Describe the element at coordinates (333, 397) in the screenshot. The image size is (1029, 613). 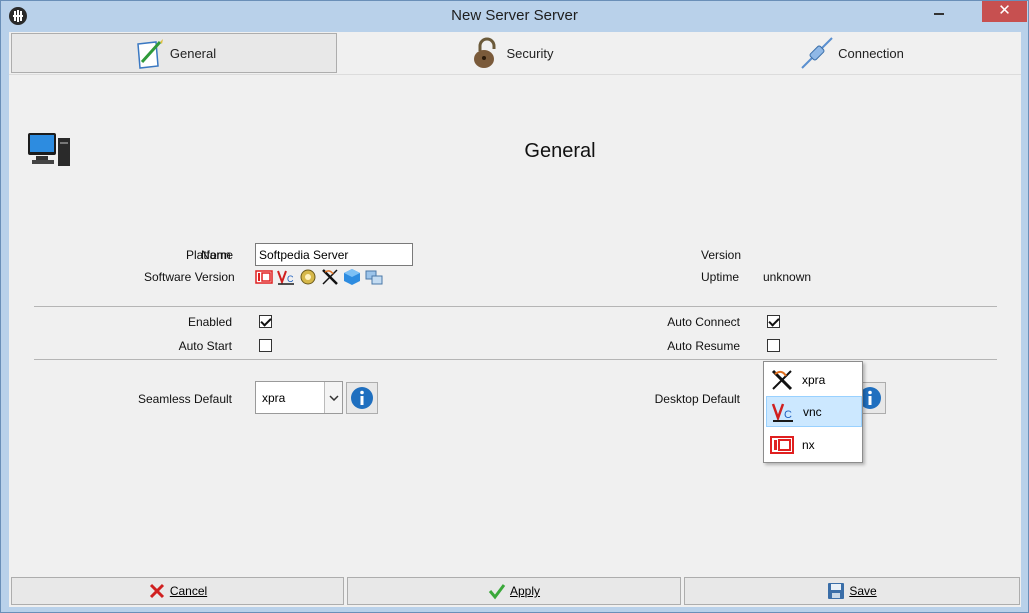
I see `chevron-down-icon` at that location.